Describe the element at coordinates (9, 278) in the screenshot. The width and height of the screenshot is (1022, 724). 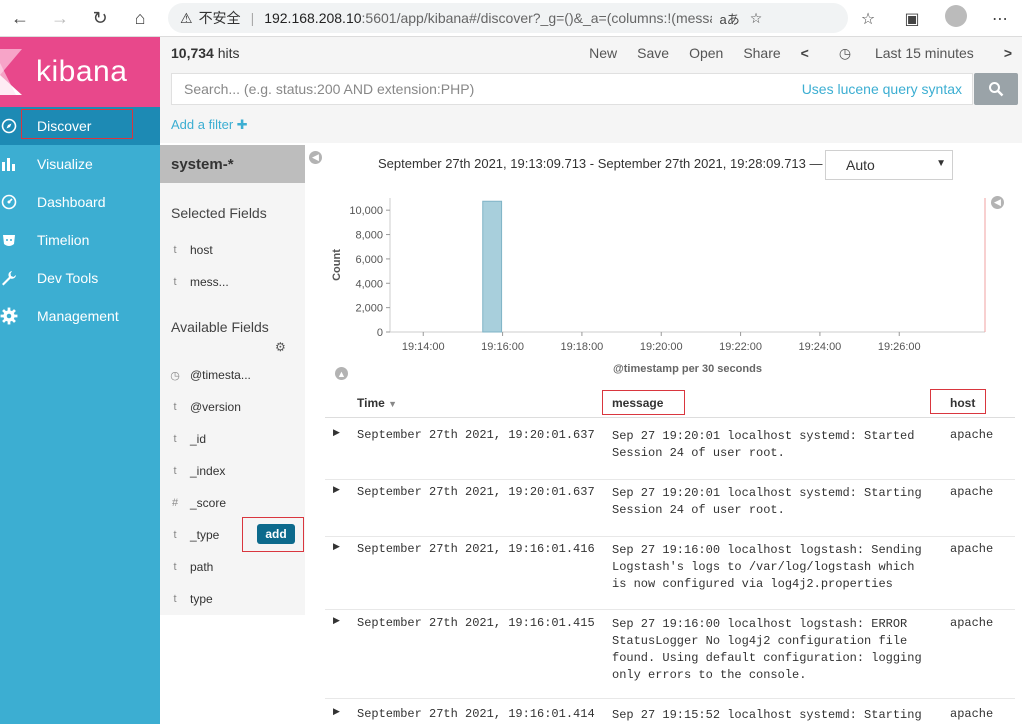
I see `wrench-icon` at that location.